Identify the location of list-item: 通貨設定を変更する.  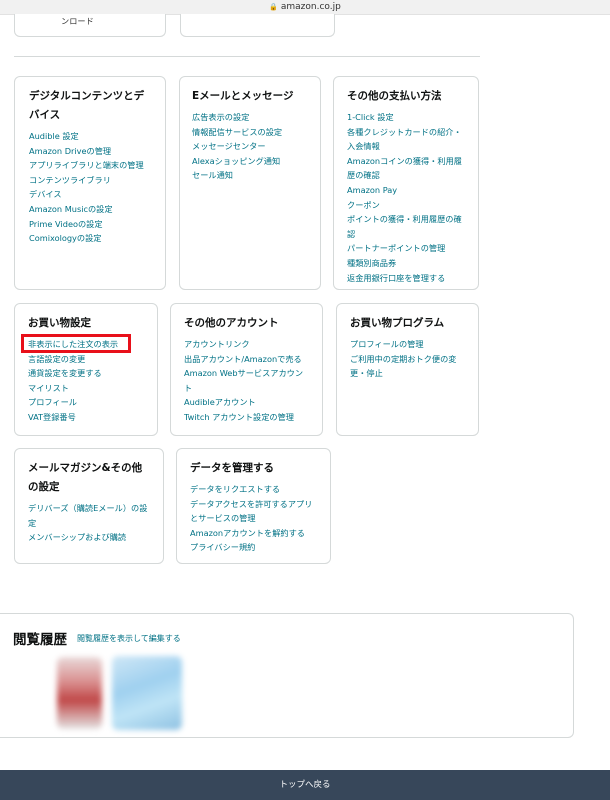
(86, 373).